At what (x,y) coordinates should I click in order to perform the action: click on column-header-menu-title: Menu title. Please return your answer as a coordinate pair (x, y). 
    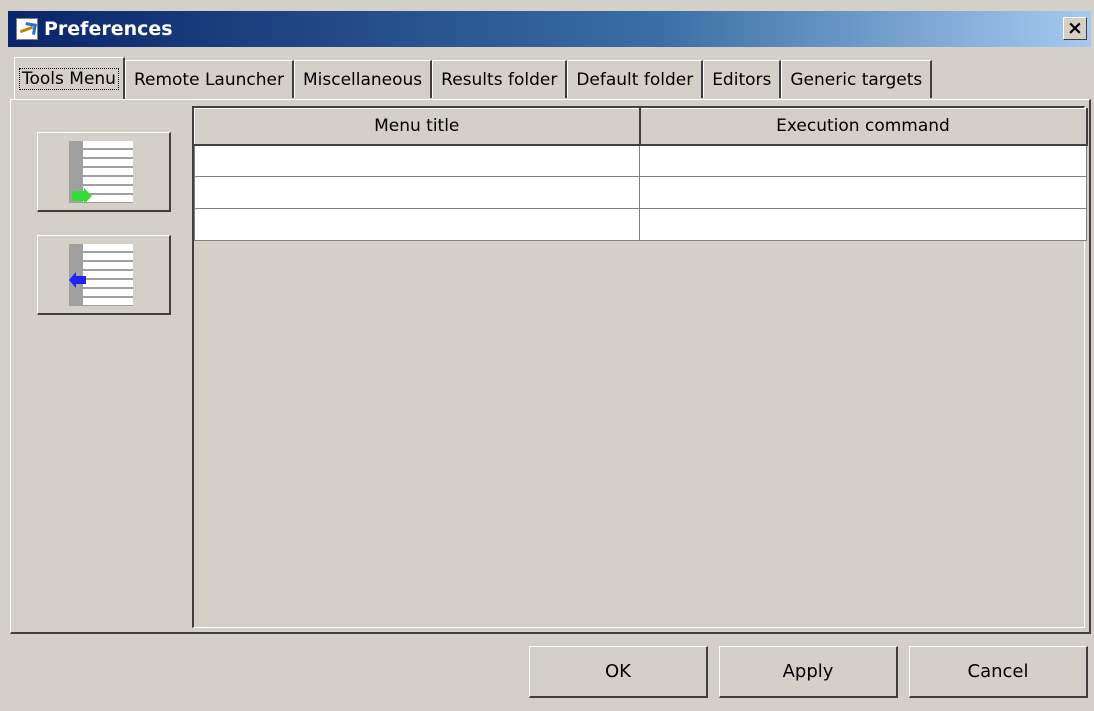
    Looking at the image, I should click on (417, 127).